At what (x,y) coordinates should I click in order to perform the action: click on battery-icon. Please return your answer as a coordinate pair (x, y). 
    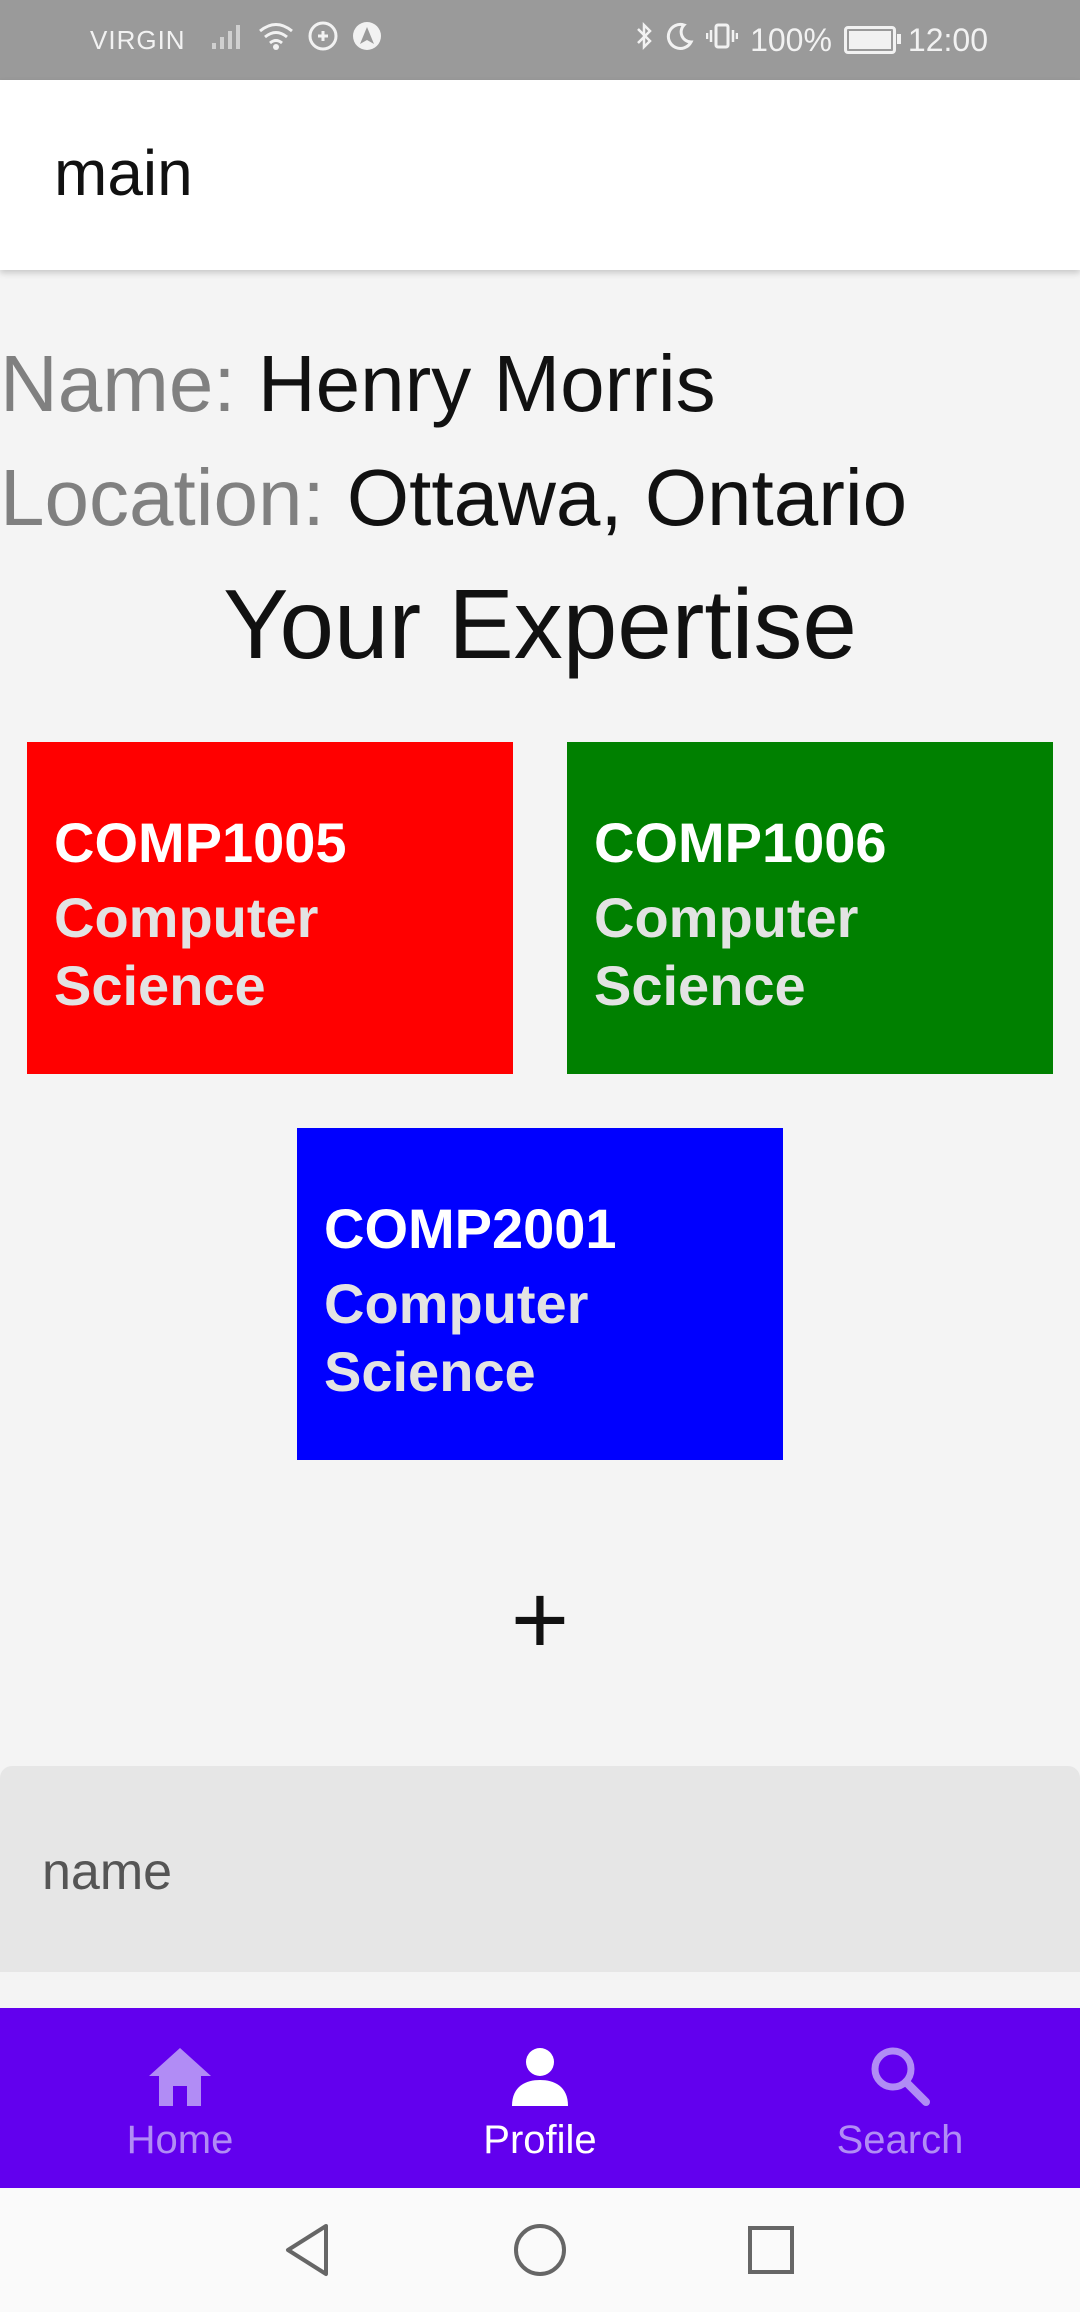
    Looking at the image, I should click on (872, 40).